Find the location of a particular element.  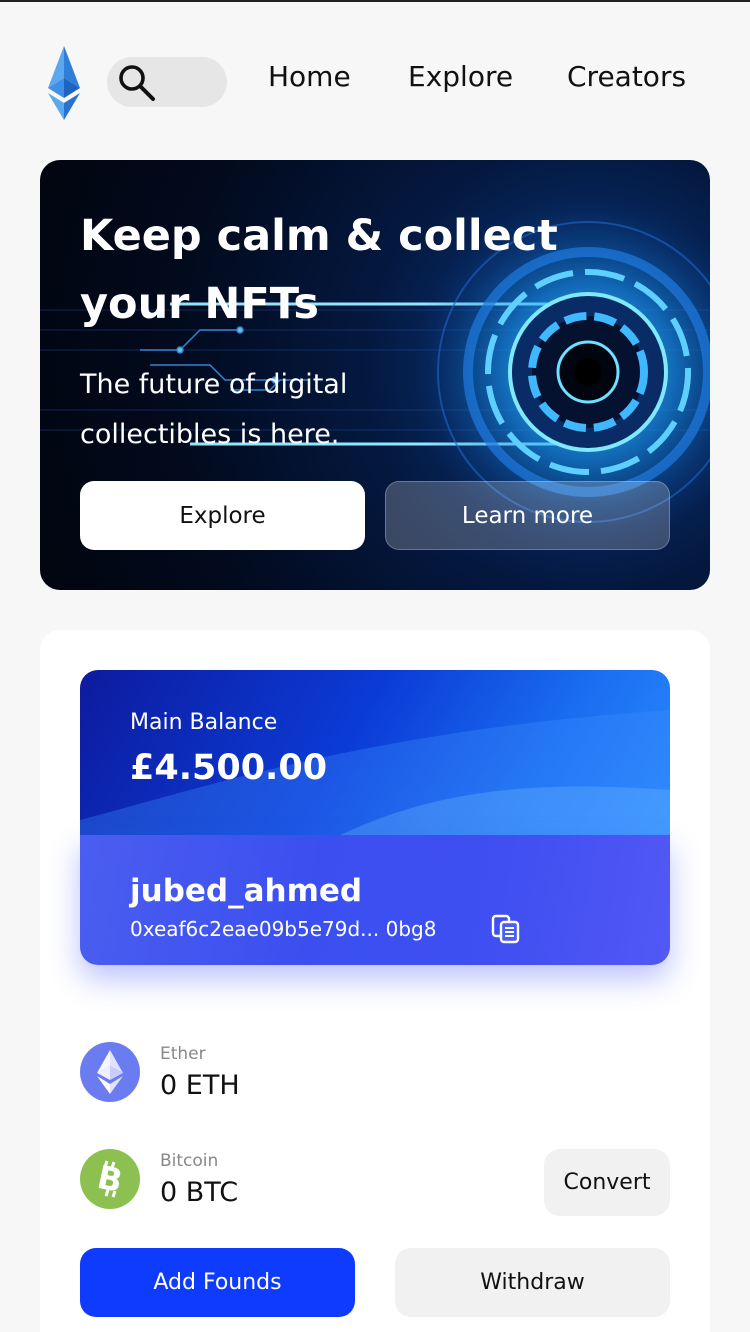

add-founds-button: Add Founds is located at coordinates (217, 1282).